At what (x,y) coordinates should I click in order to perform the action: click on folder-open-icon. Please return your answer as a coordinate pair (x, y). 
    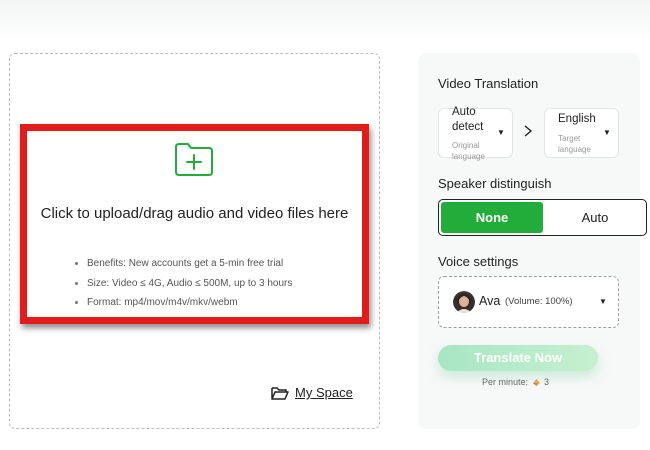
    Looking at the image, I should click on (280, 393).